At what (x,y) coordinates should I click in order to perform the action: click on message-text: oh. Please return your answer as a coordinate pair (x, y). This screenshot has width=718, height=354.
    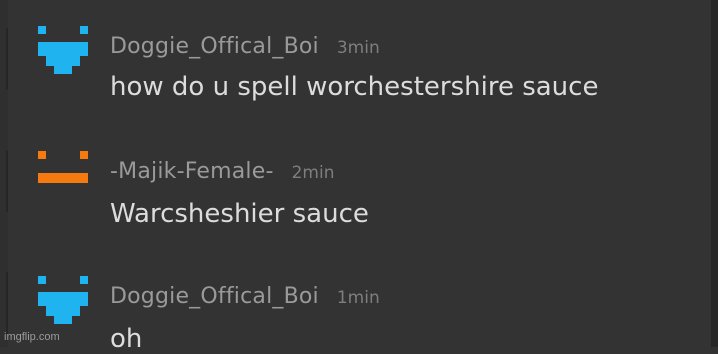
    Looking at the image, I should click on (126, 339).